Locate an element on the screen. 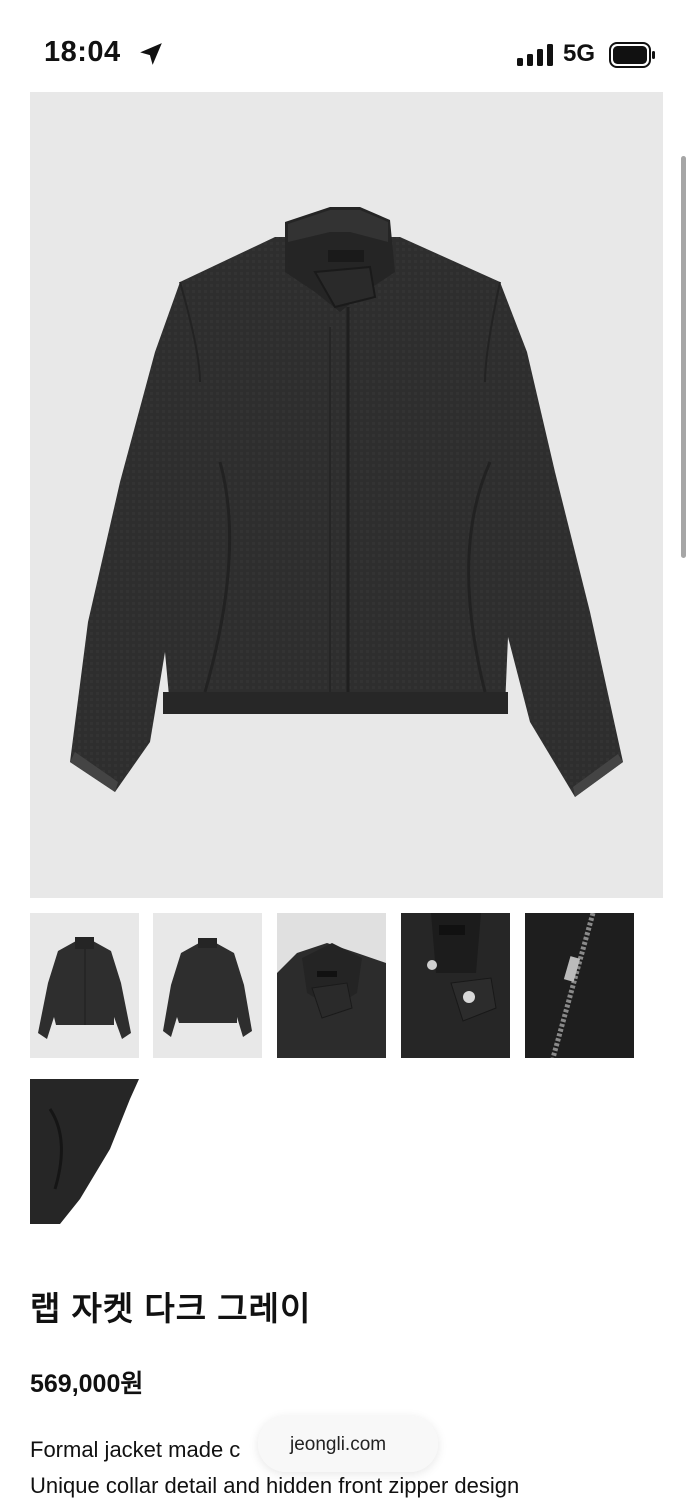 The image size is (693, 1500). scrollbar is located at coordinates (683, 357).